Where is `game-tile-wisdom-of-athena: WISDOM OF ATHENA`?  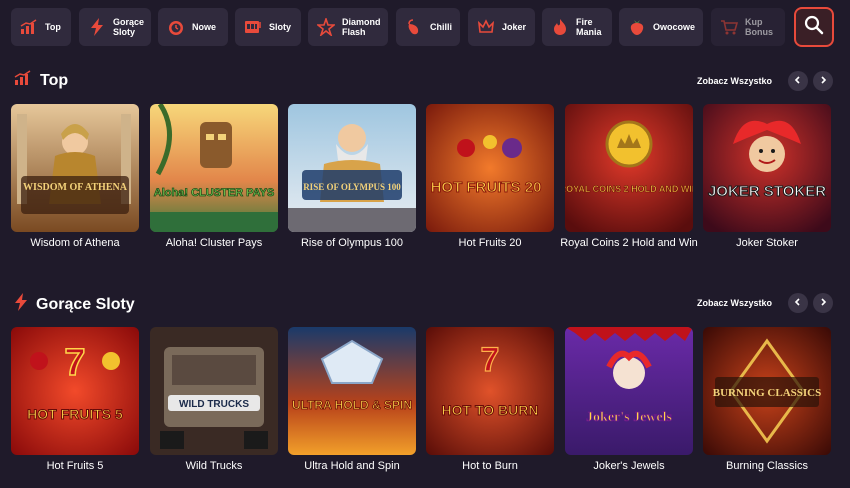
game-tile-wisdom-of-athena: WISDOM OF ATHENA is located at coordinates (75, 168).